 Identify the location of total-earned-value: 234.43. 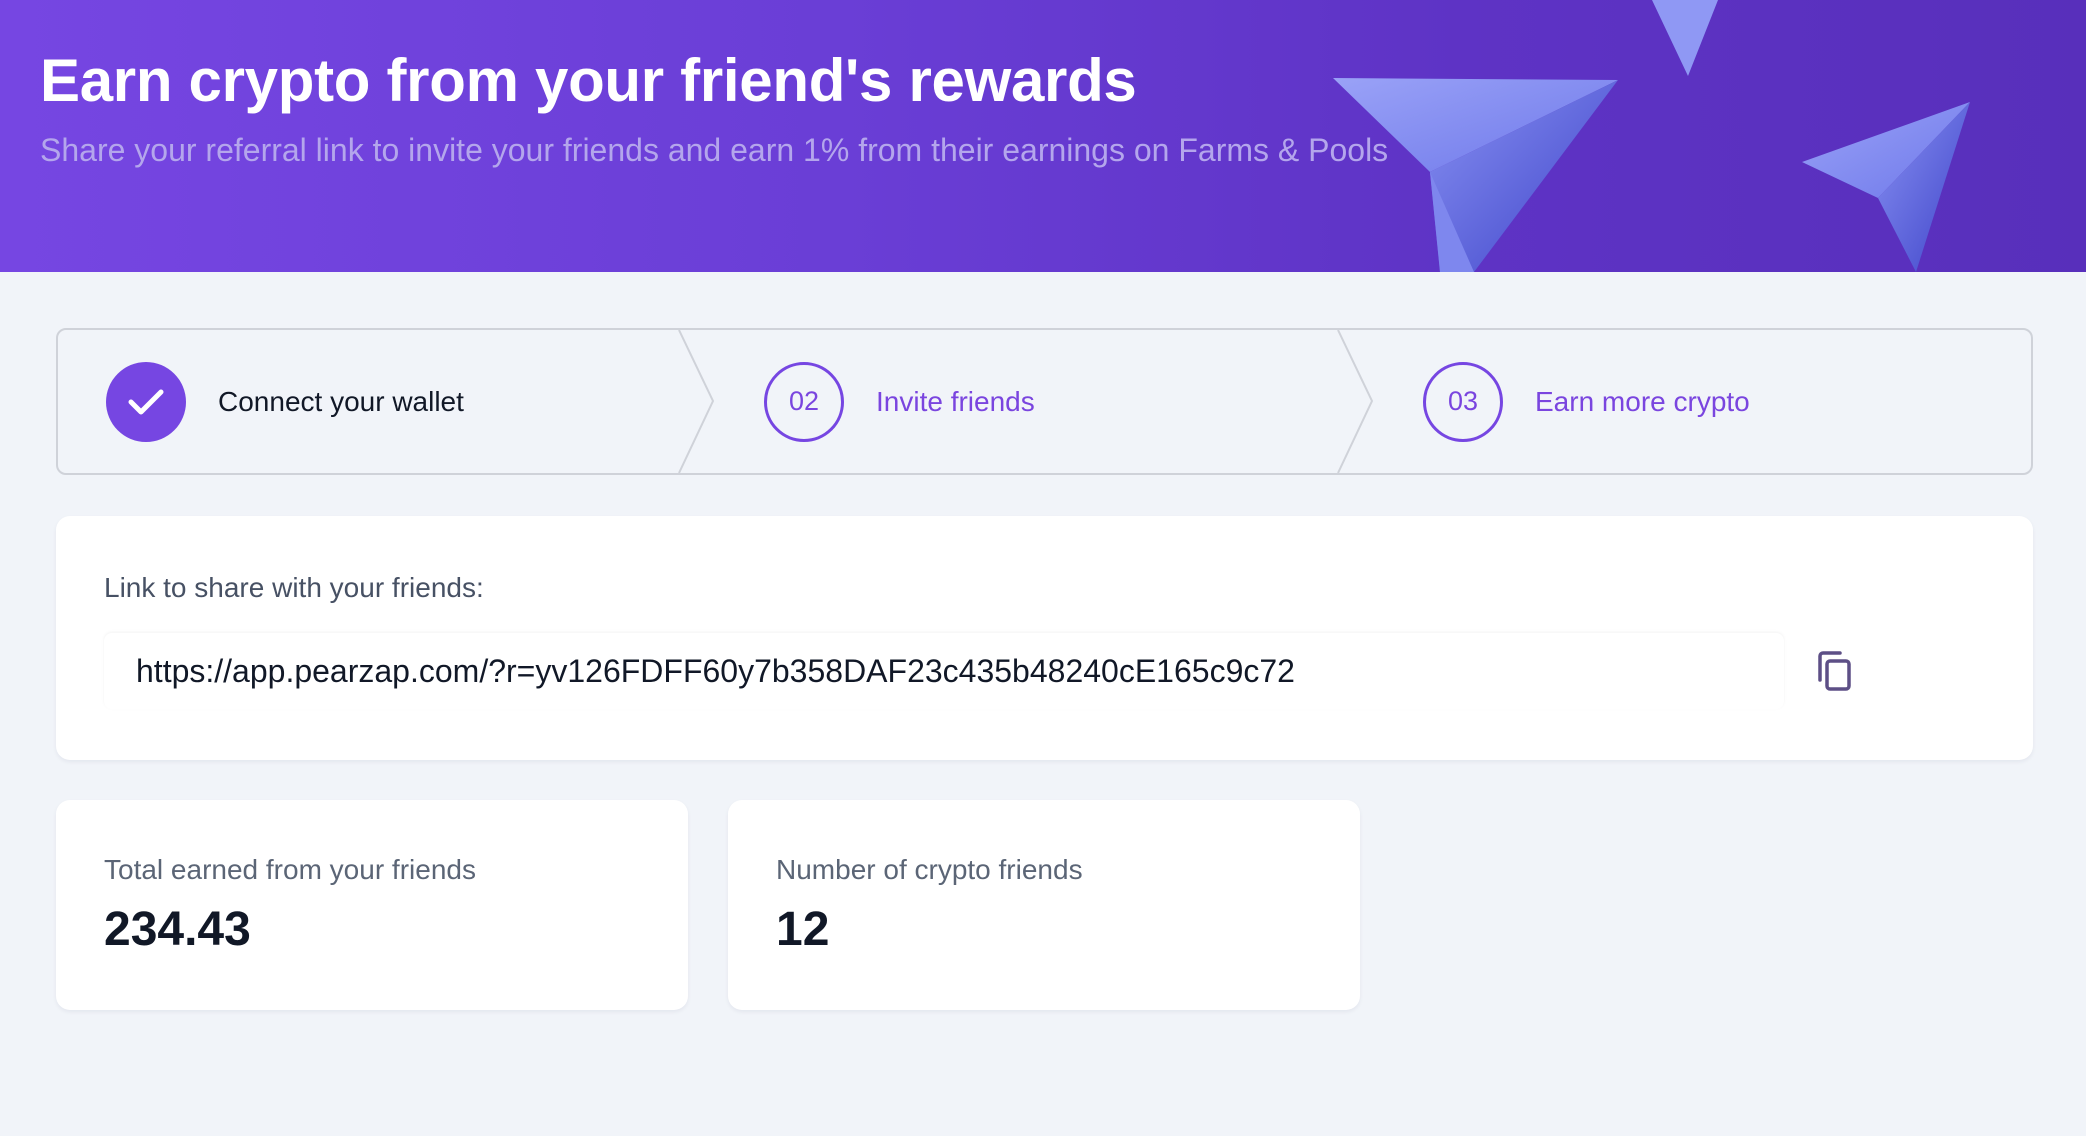
(177, 929).